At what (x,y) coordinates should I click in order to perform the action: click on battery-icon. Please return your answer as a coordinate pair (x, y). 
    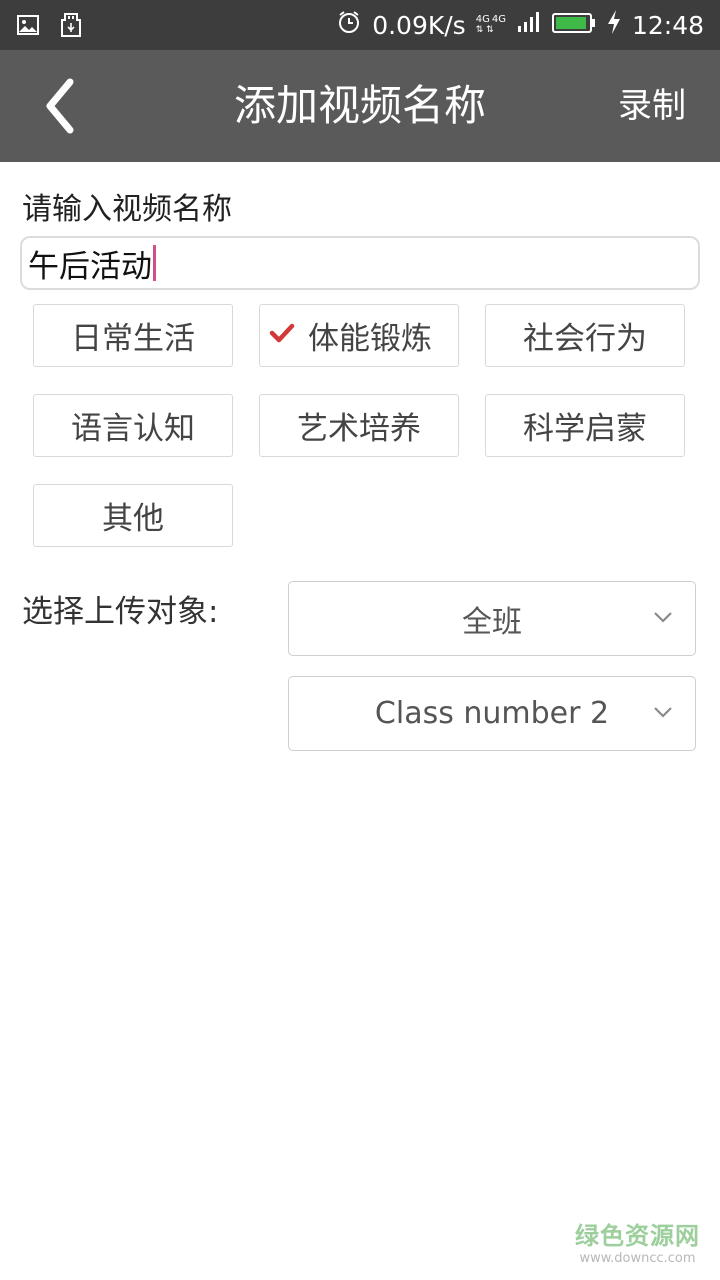
    Looking at the image, I should click on (573, 25).